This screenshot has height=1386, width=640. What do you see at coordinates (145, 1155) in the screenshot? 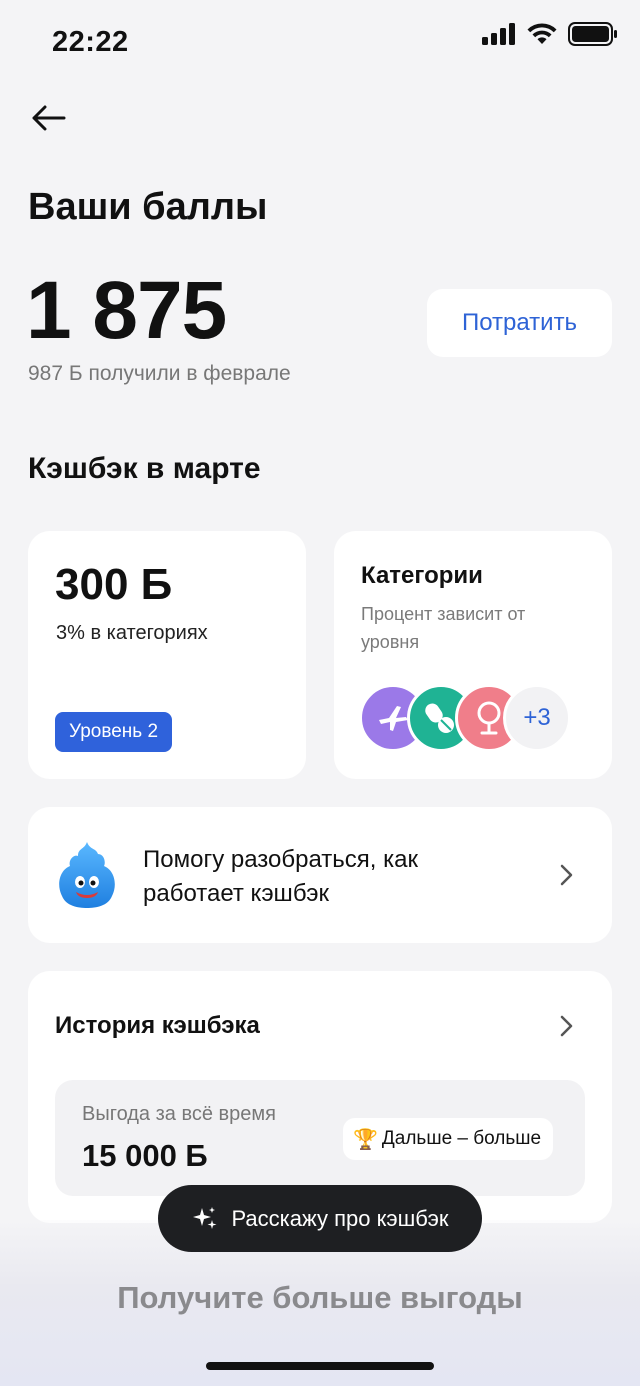
I see `benefit-value: 15 000 Б` at bounding box center [145, 1155].